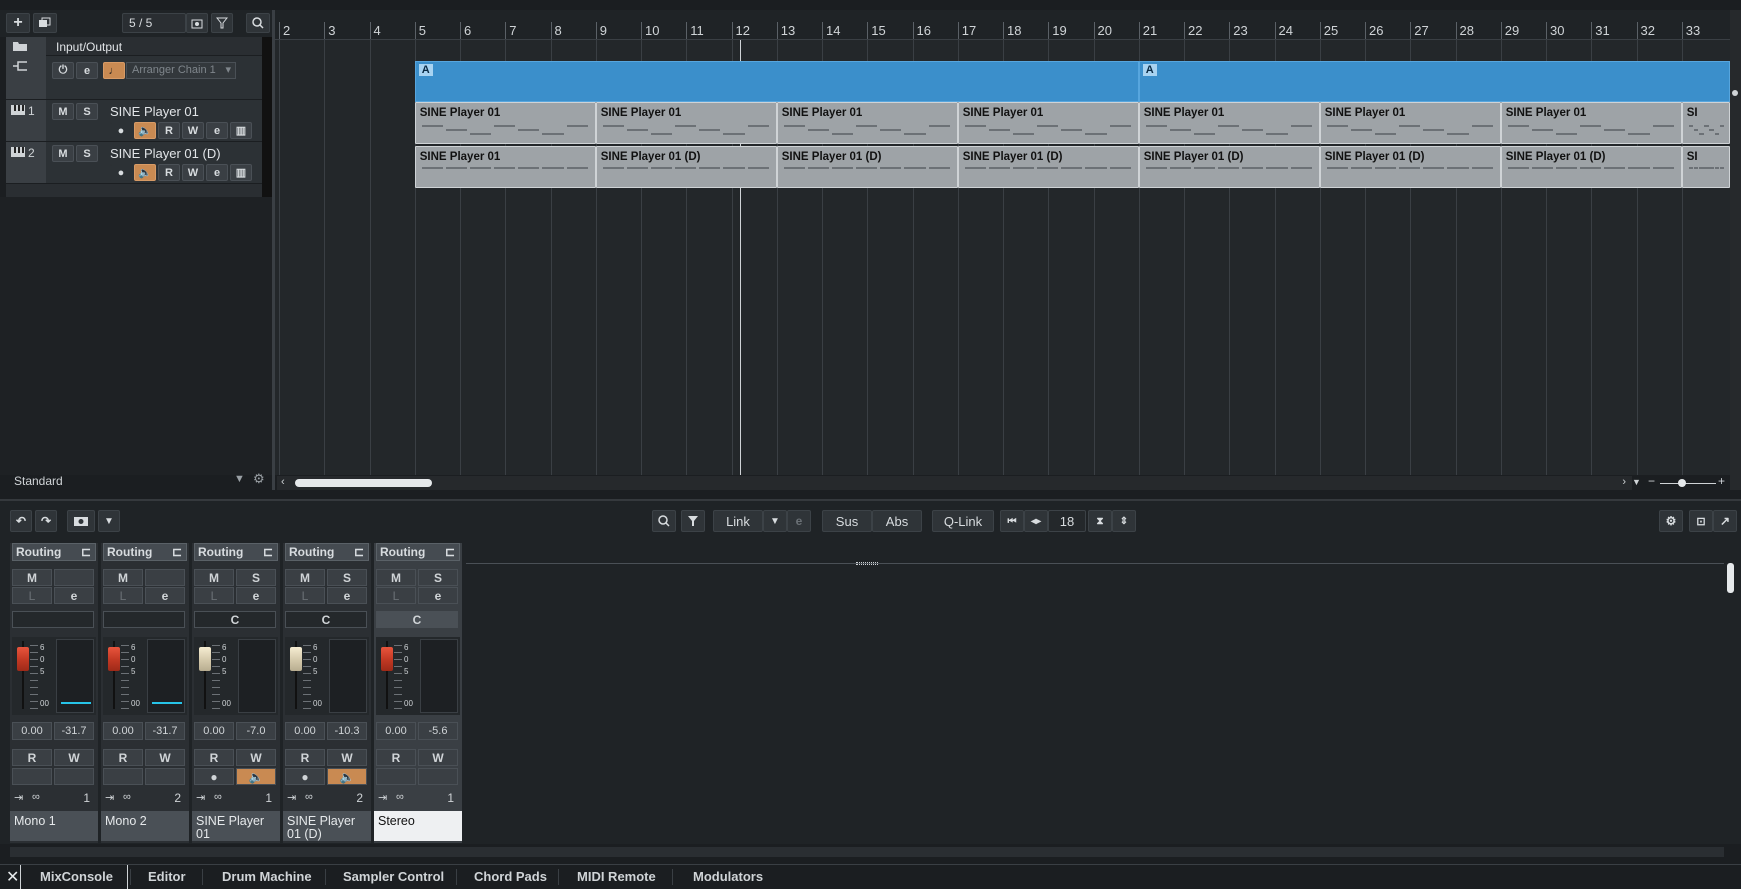 The height and width of the screenshot is (889, 1741). I want to click on snapshot-button, so click(81, 521).